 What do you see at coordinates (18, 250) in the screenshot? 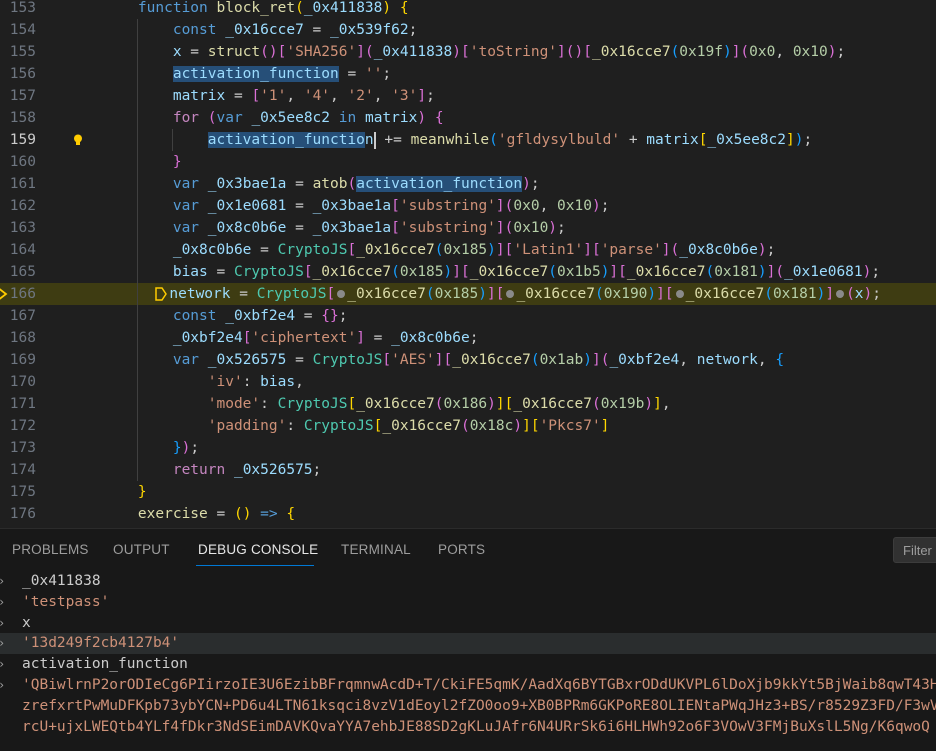
I see `line-number: 164` at bounding box center [18, 250].